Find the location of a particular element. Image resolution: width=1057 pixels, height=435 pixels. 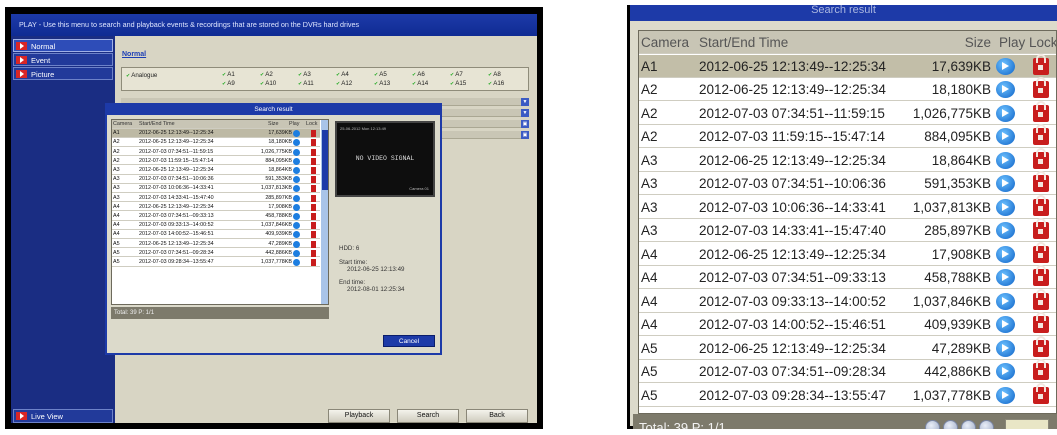

channel-checkbox-a1: A1 is located at coordinates (228, 74).